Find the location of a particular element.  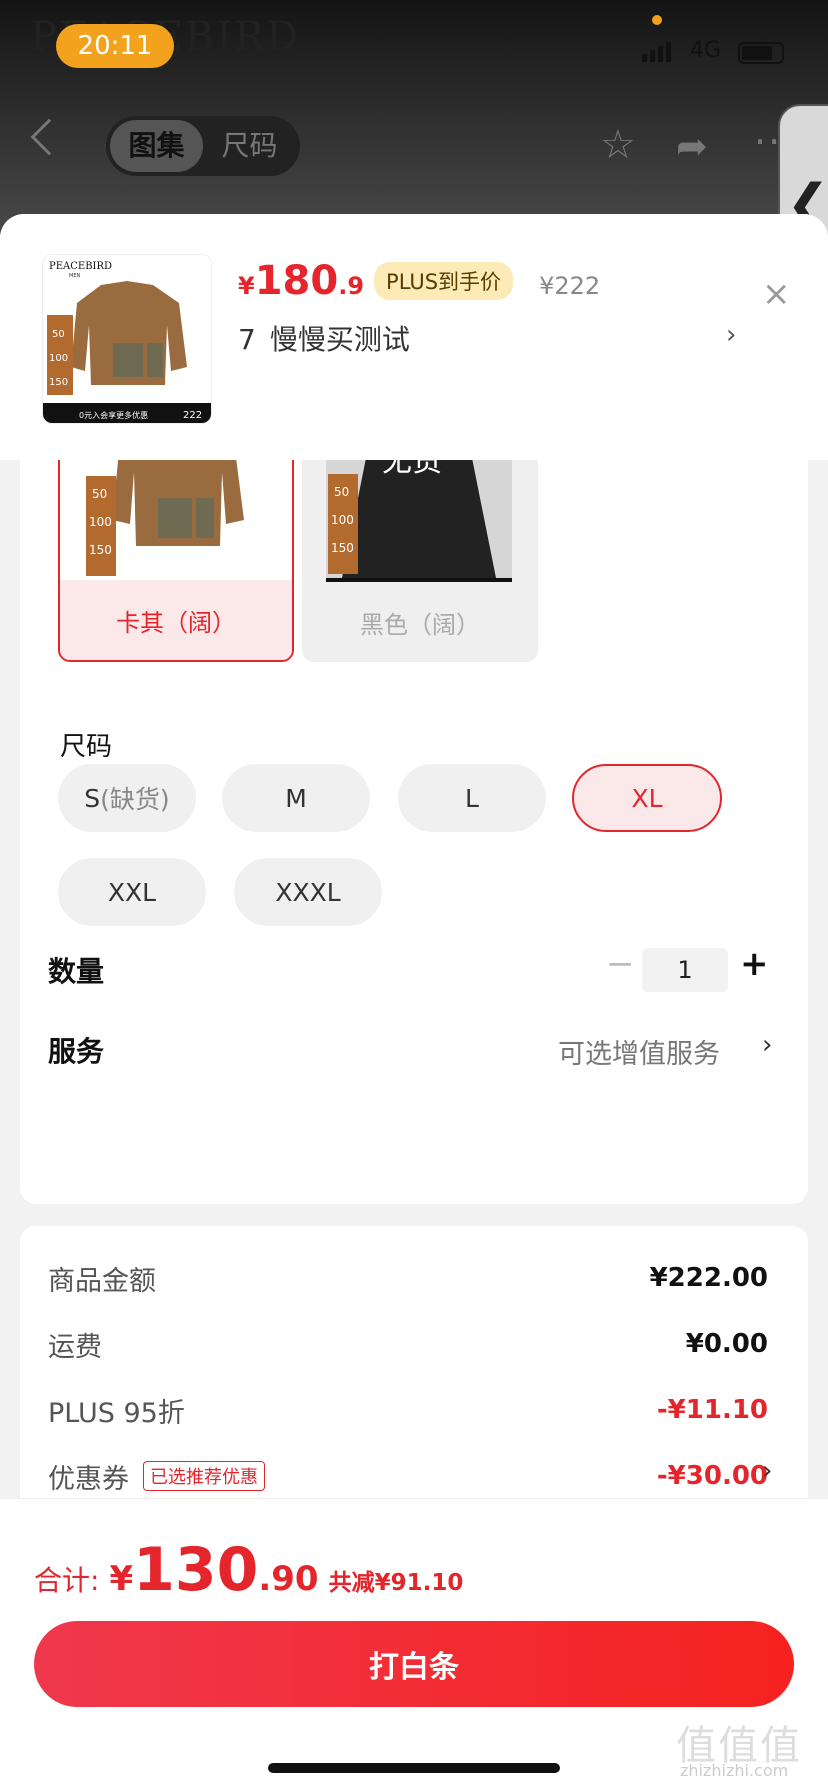

service-value: 可选增值服务 is located at coordinates (639, 1051).